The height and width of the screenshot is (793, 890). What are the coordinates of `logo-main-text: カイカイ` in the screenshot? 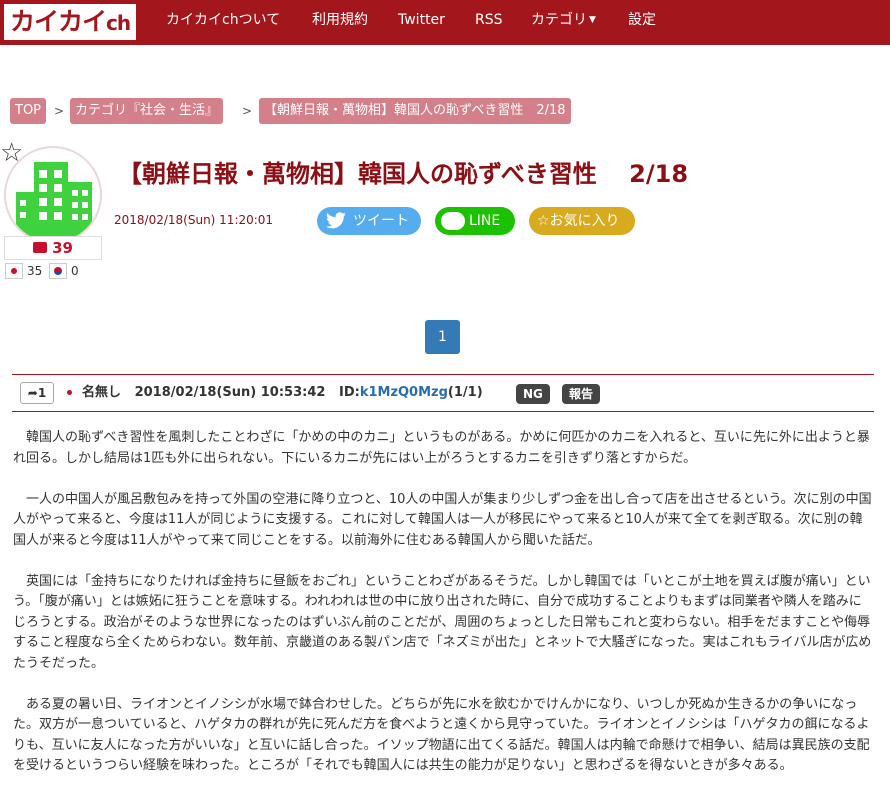 It's located at (58, 21).